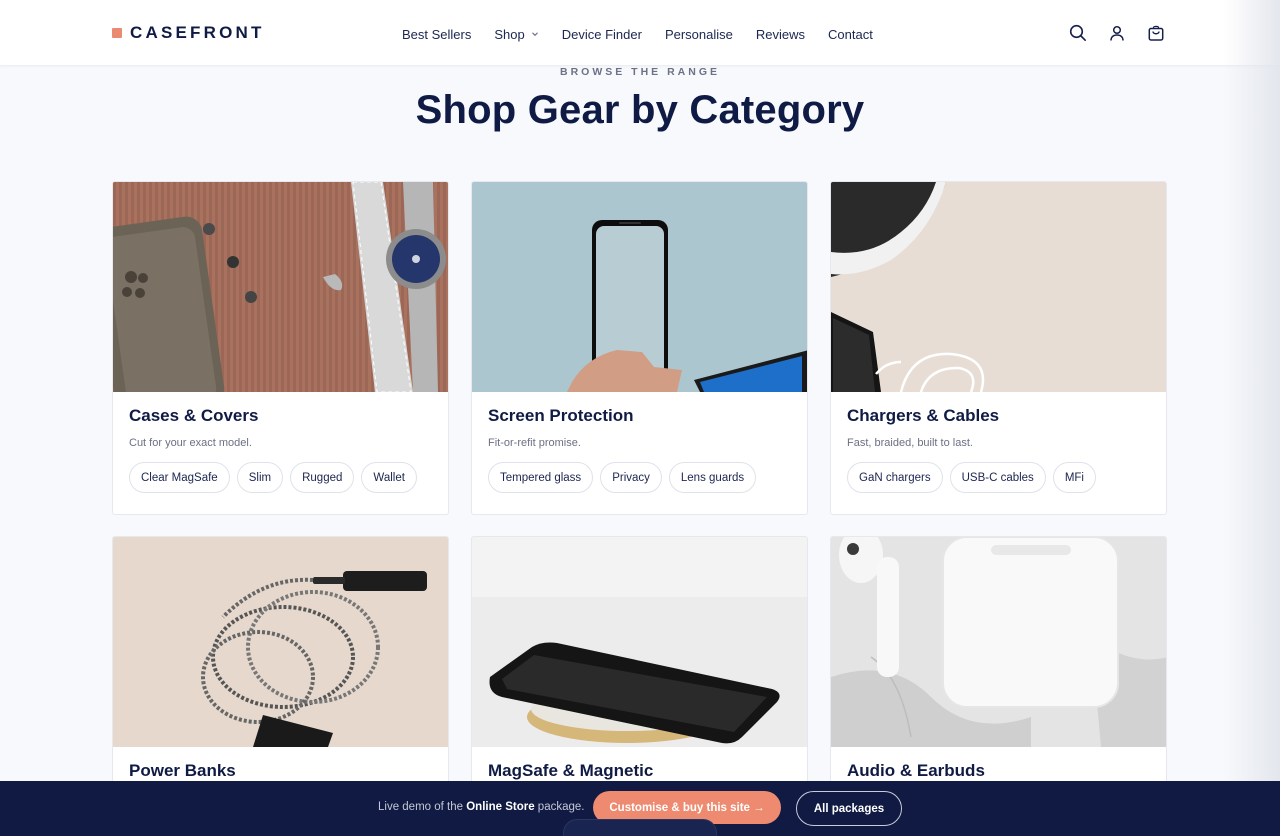  Describe the element at coordinates (534, 443) in the screenshot. I see `category-subtitle: Fit-or-refit promise.` at that location.